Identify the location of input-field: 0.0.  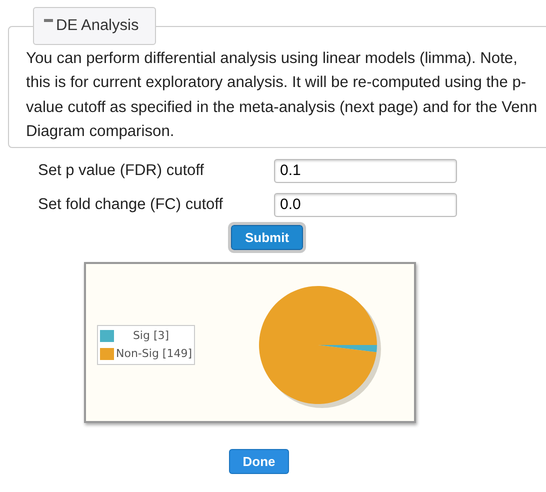
(365, 204).